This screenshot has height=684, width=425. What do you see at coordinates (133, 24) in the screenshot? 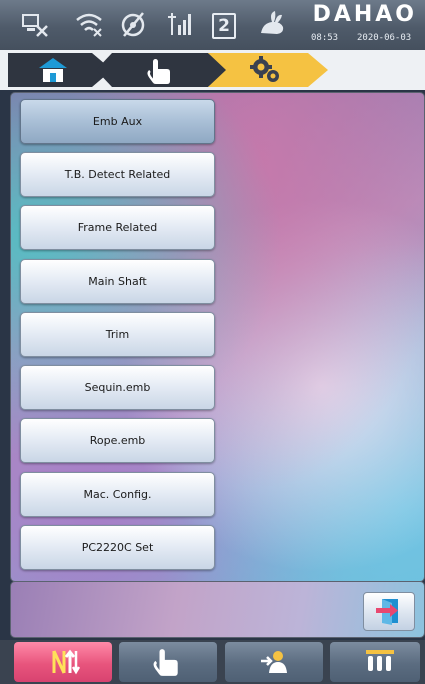
I see `satellite-icon` at bounding box center [133, 24].